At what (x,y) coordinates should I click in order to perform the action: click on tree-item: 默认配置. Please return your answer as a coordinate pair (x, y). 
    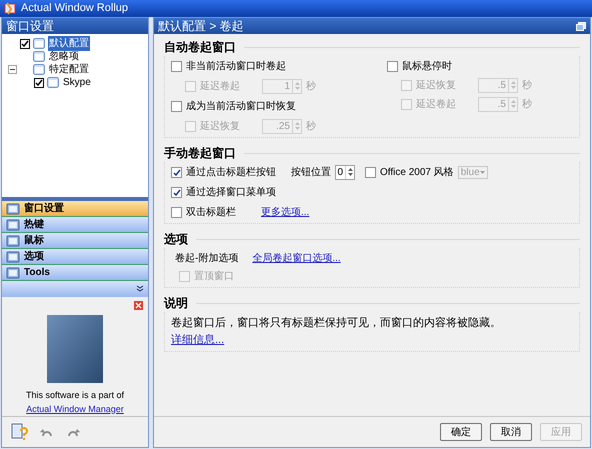
    Looking at the image, I should click on (69, 43).